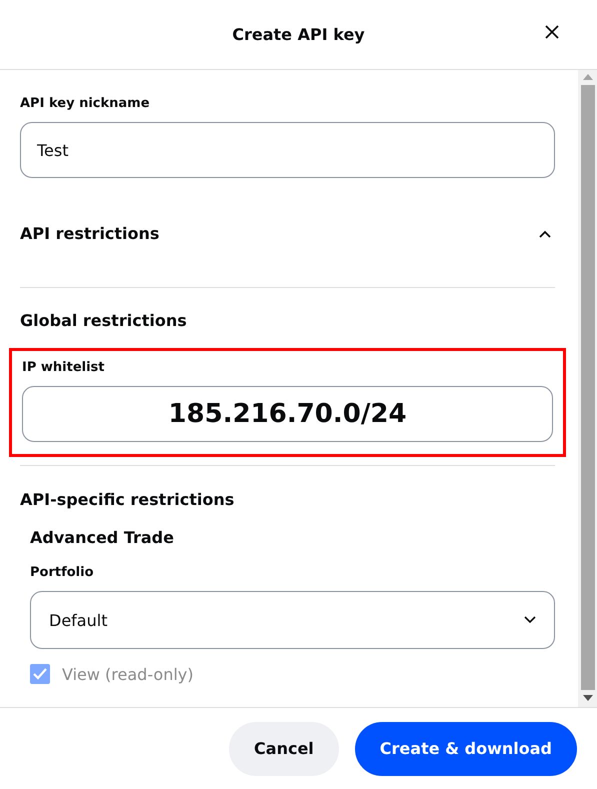  I want to click on field-label: API key nickname, so click(85, 103).